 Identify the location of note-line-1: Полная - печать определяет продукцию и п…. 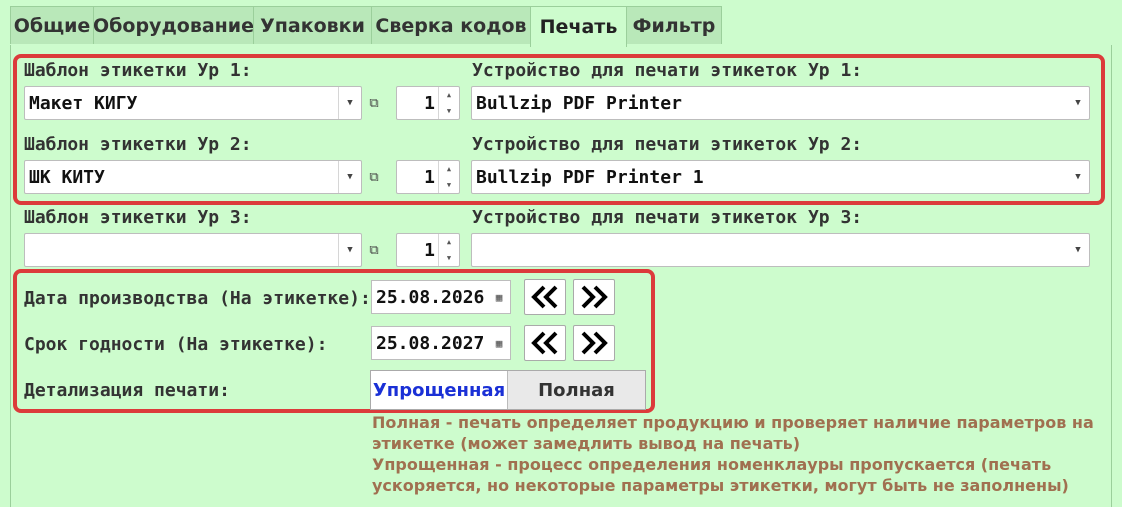
(733, 422).